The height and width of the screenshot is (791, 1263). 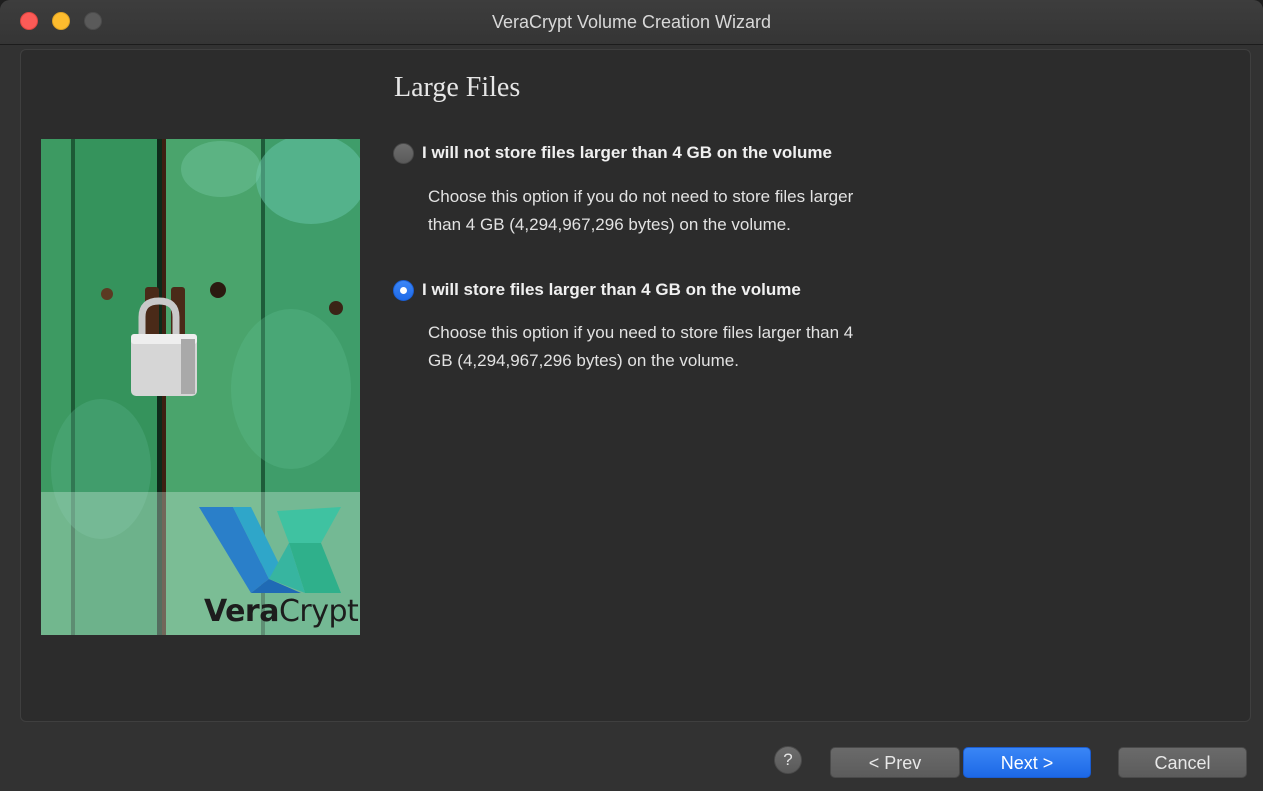 I want to click on page-title: Large Files, so click(x=457, y=87).